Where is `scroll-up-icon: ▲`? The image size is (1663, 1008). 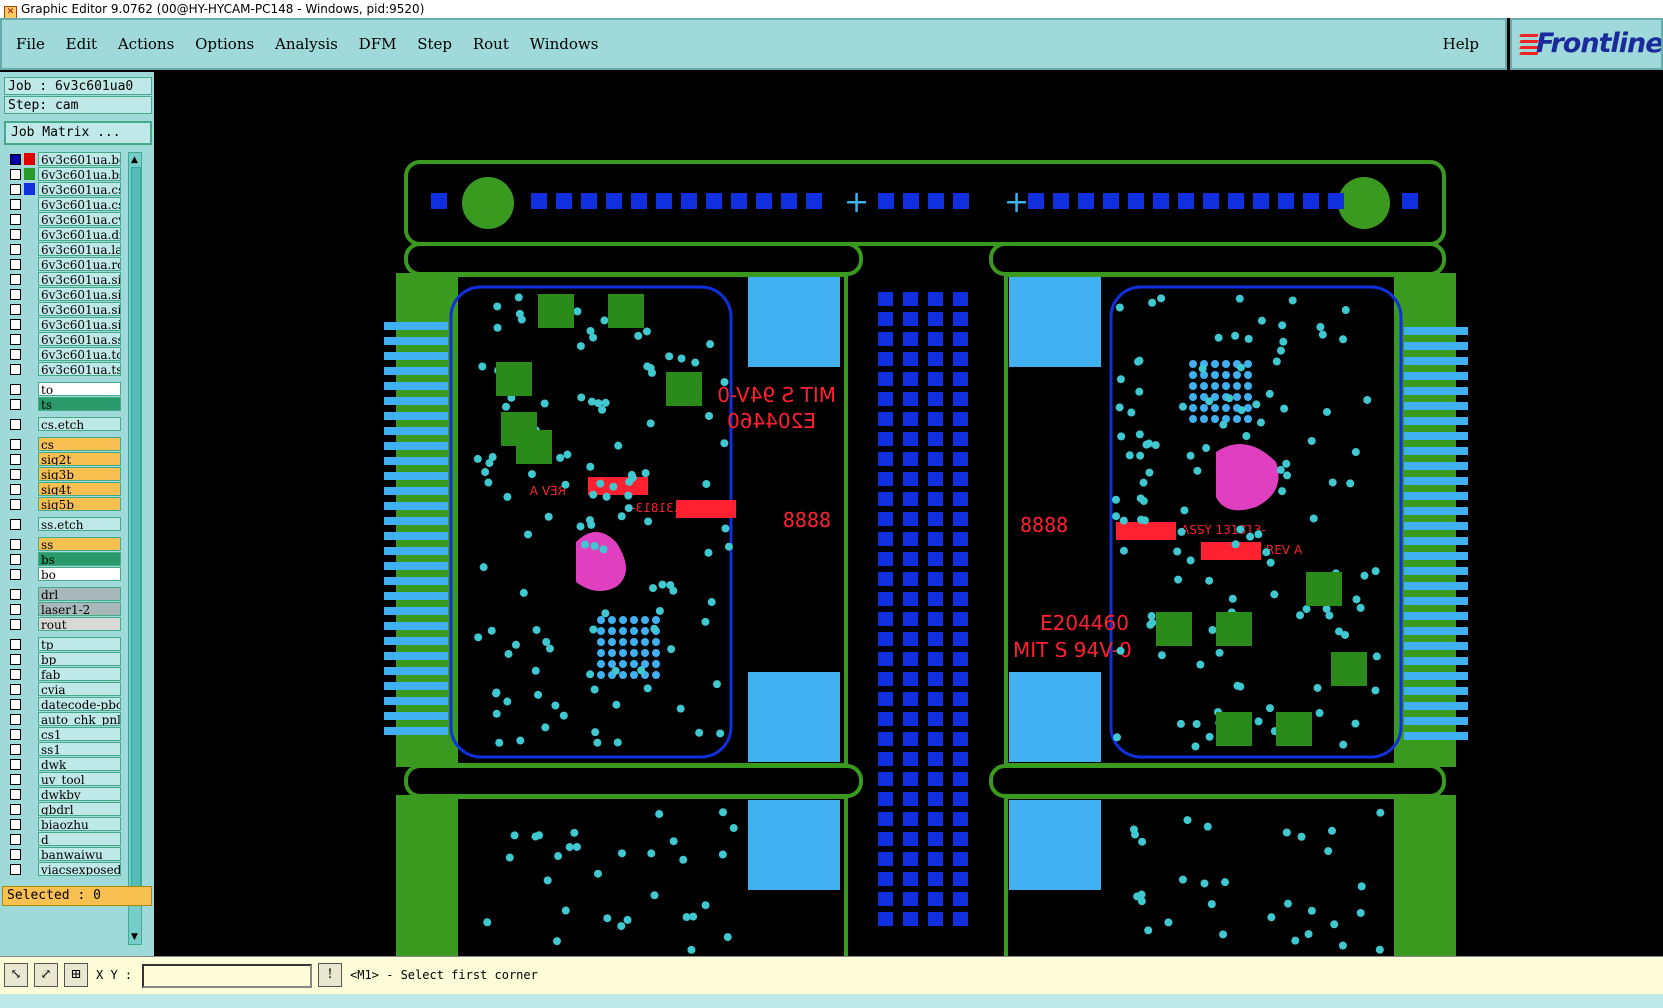
scroll-up-icon: ▲ is located at coordinates (134, 160).